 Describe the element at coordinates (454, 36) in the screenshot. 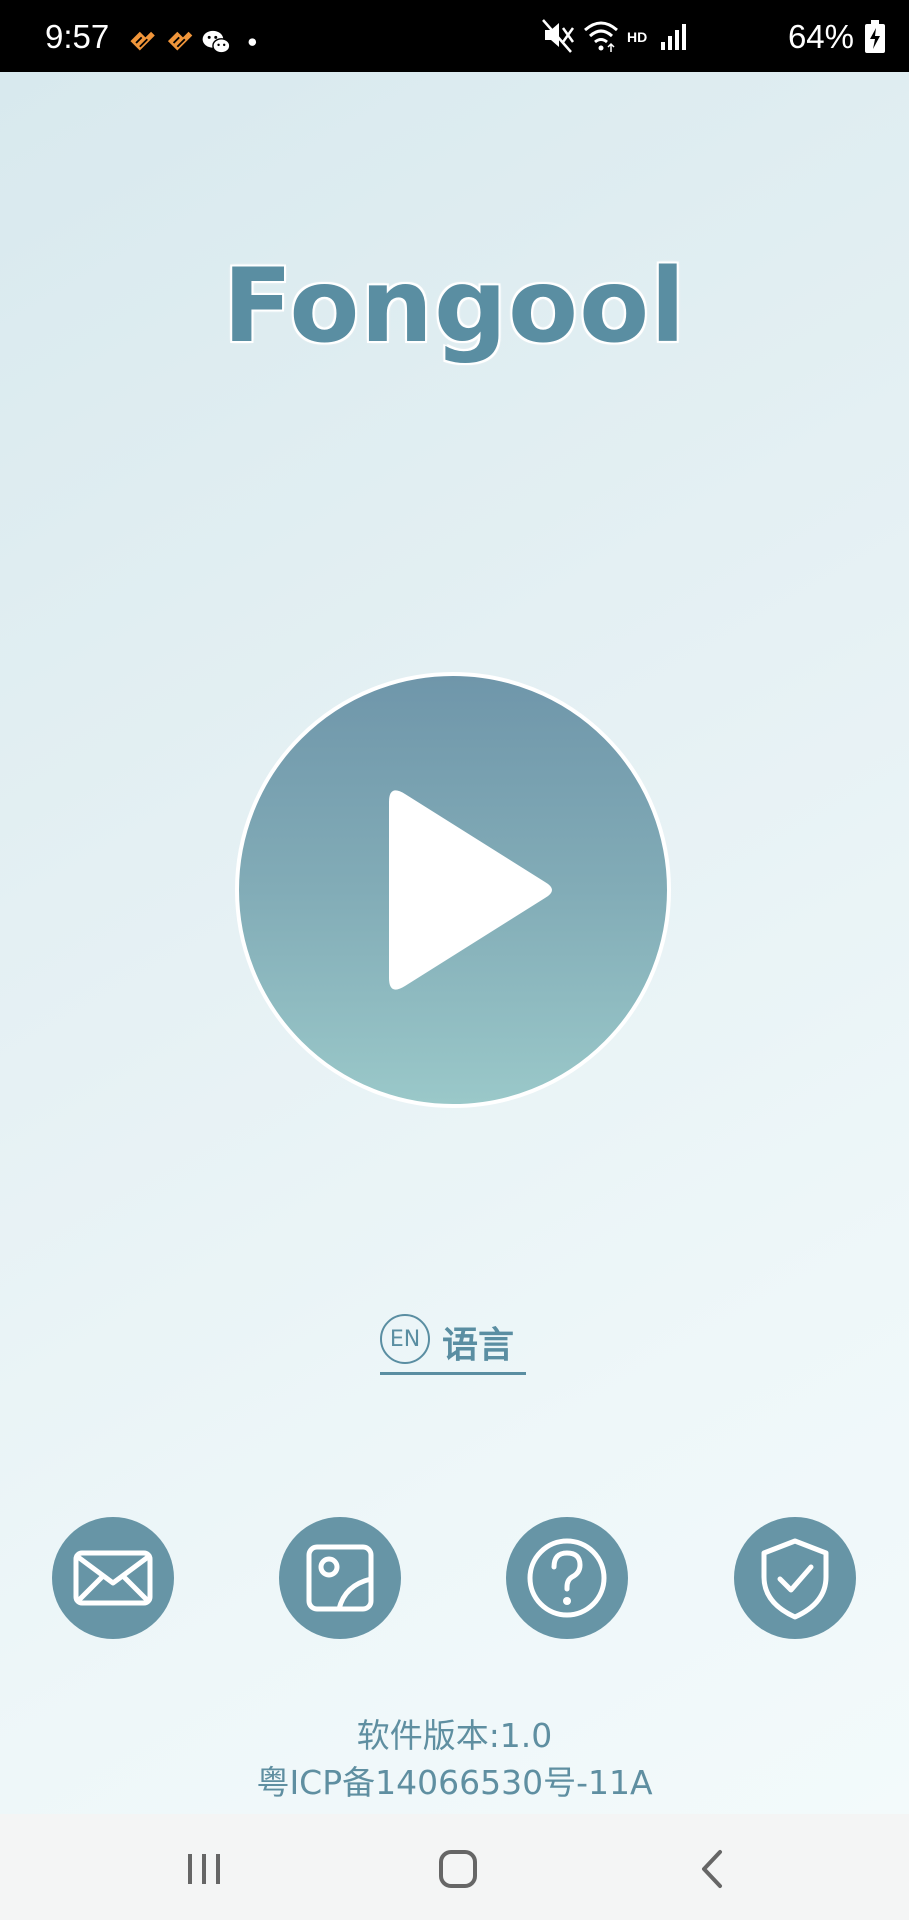

I see `status-bar: 9:57 HD 64%` at that location.